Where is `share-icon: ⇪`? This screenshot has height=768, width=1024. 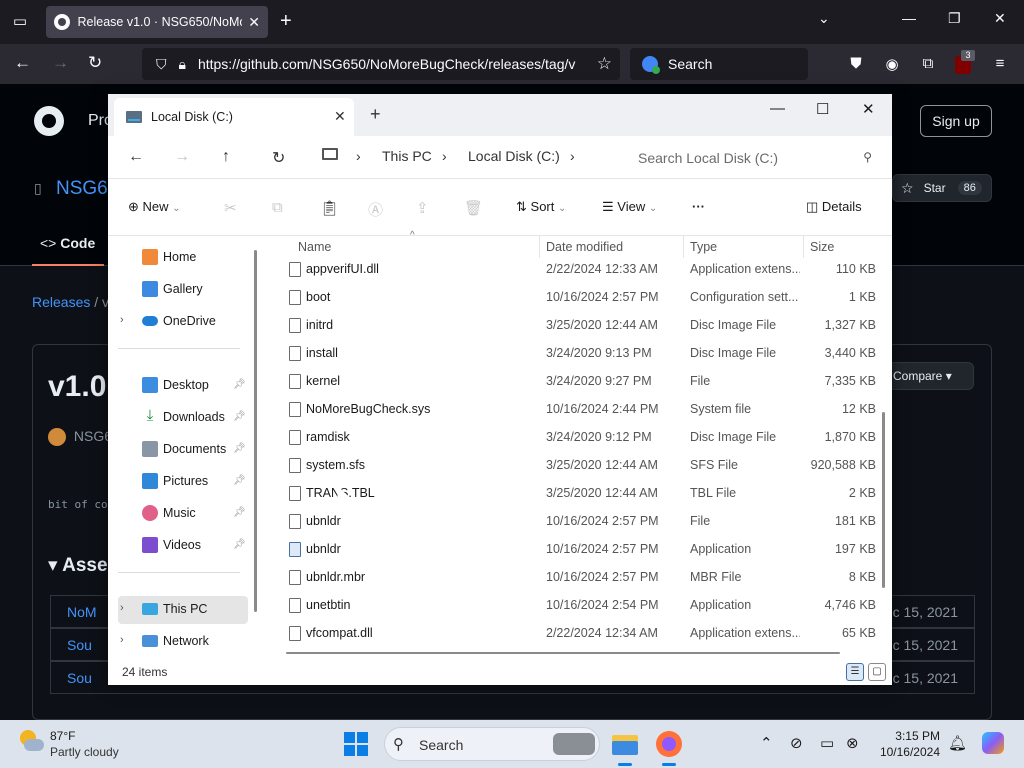 share-icon: ⇪ is located at coordinates (422, 208).